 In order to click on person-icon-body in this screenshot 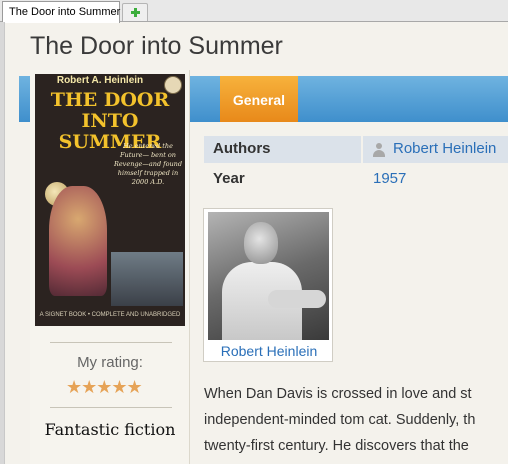, I will do `click(379, 153)`.